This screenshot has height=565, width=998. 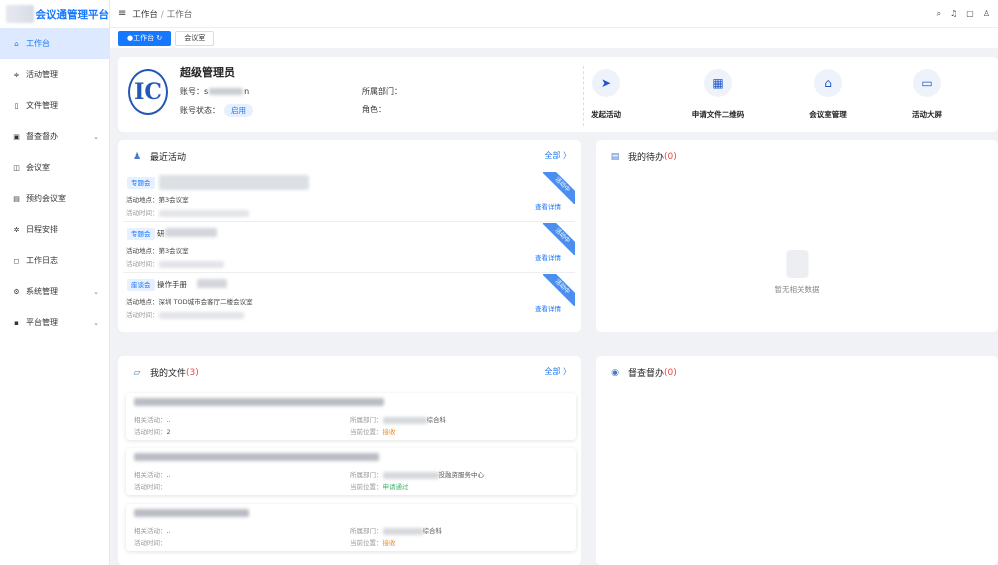 I want to click on activity-tag: 座谈会, so click(x=141, y=285).